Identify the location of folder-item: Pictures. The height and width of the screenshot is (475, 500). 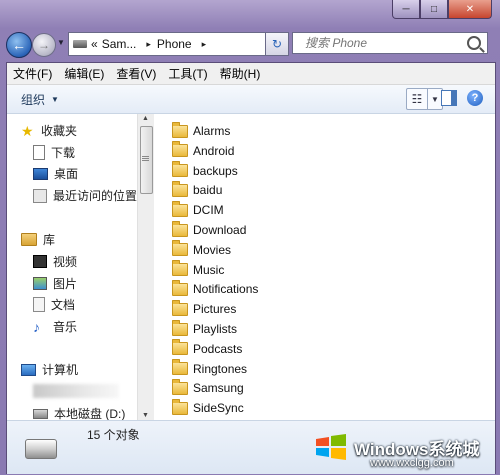
(204, 308).